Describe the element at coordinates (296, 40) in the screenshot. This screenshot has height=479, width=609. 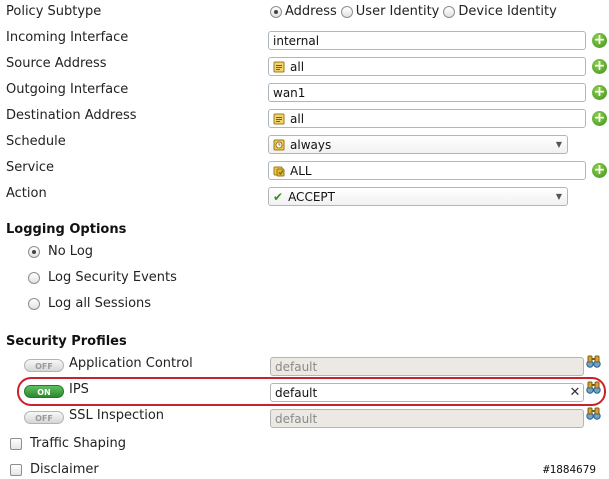
I see `incoming-interface-value: internal` at that location.